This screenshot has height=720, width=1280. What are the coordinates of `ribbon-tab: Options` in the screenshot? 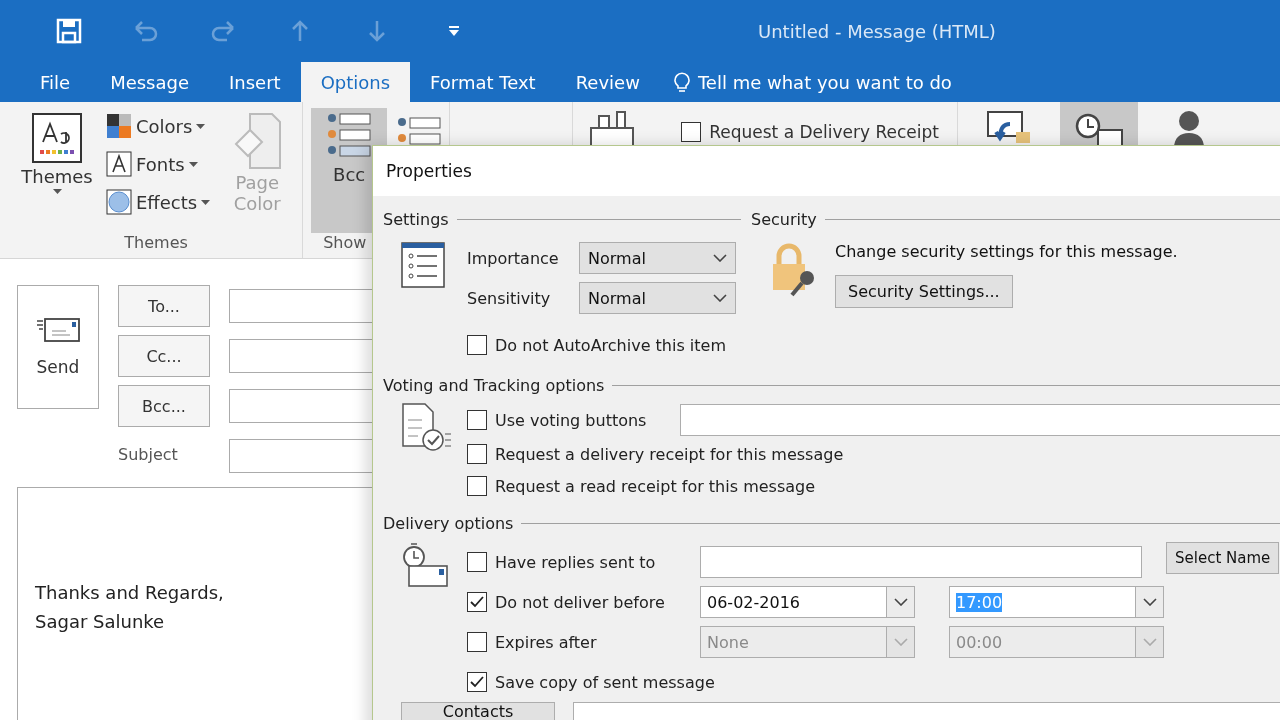 It's located at (355, 82).